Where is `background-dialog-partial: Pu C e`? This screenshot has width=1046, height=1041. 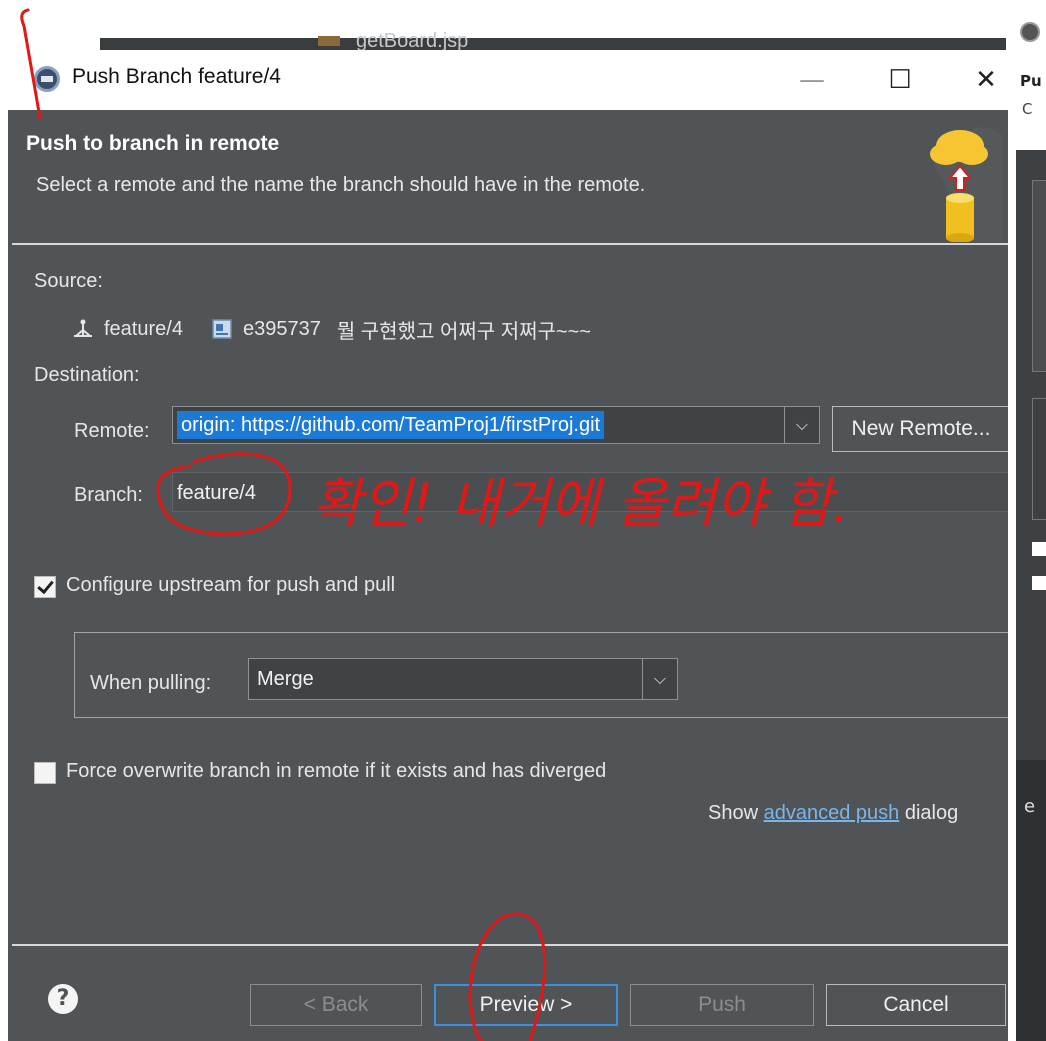 background-dialog-partial: Pu C e is located at coordinates (1031, 520).